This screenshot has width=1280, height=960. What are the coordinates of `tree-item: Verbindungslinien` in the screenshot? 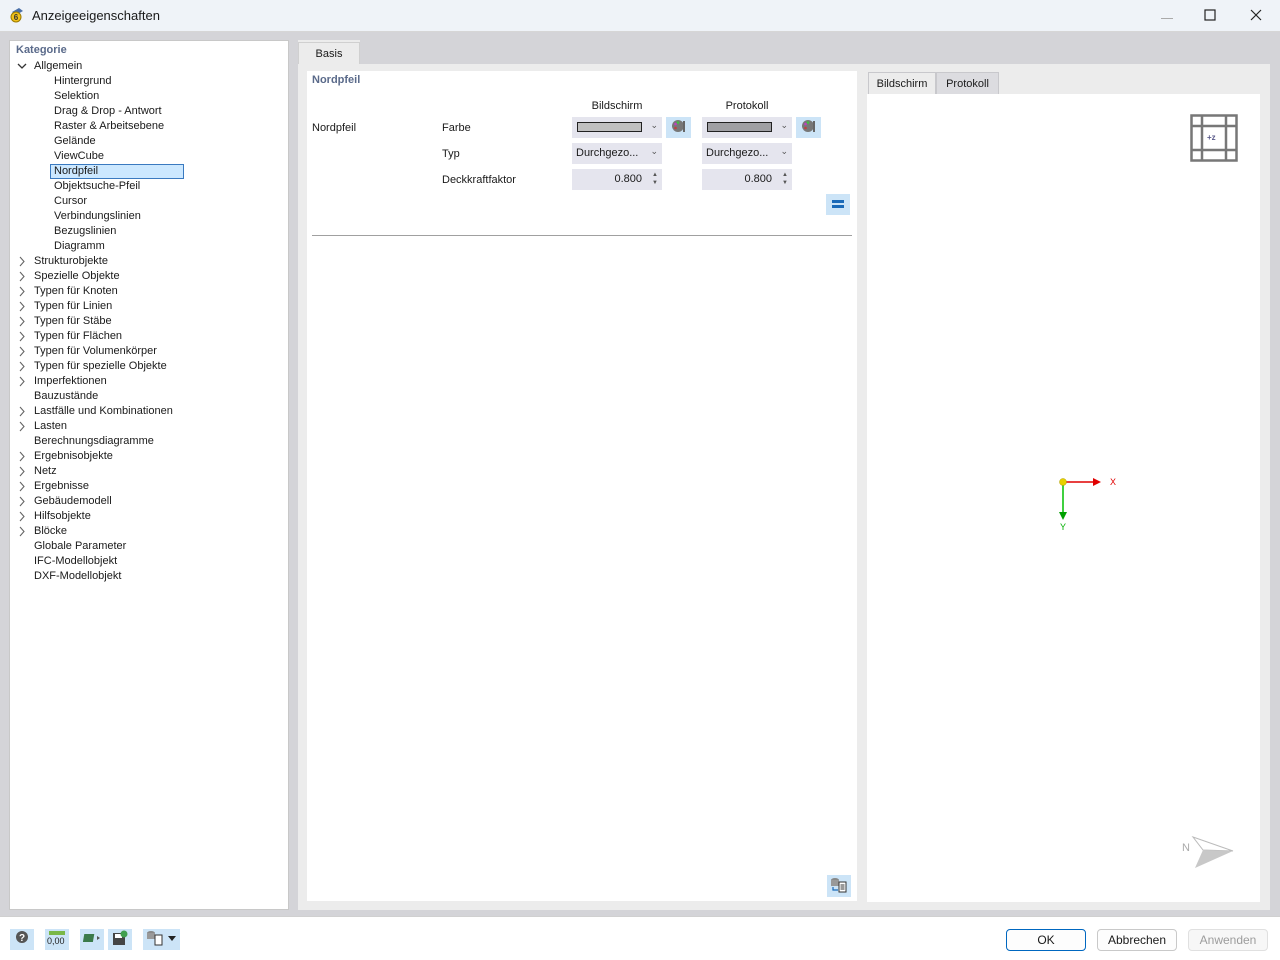 It's located at (97, 216).